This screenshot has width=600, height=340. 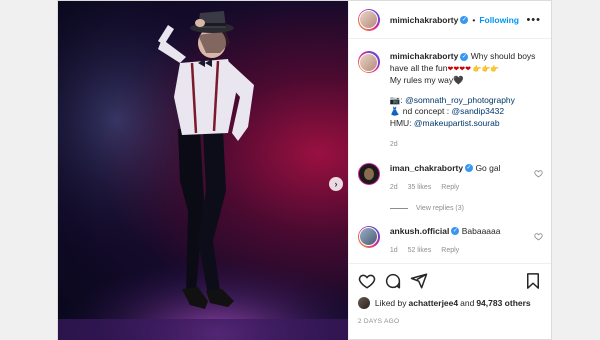 I want to click on credit-hmu-link: @makeupartist.sourab, so click(x=457, y=123).